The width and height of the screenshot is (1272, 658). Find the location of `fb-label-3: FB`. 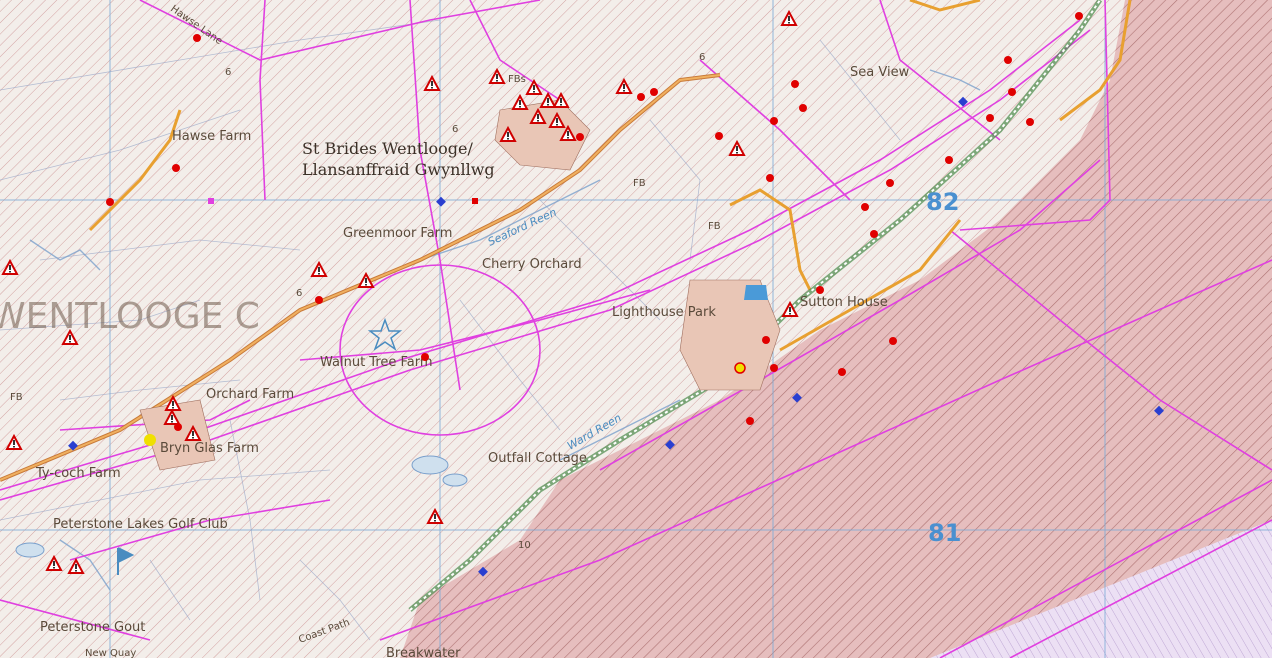

fb-label-3: FB is located at coordinates (714, 226).